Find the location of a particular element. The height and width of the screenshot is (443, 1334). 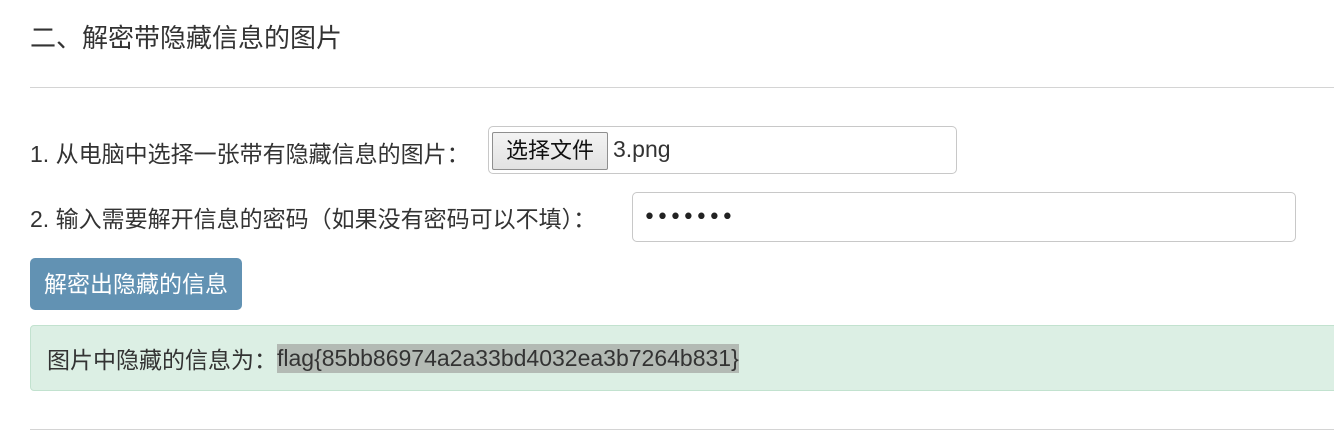

divider-bottom is located at coordinates (682, 429).